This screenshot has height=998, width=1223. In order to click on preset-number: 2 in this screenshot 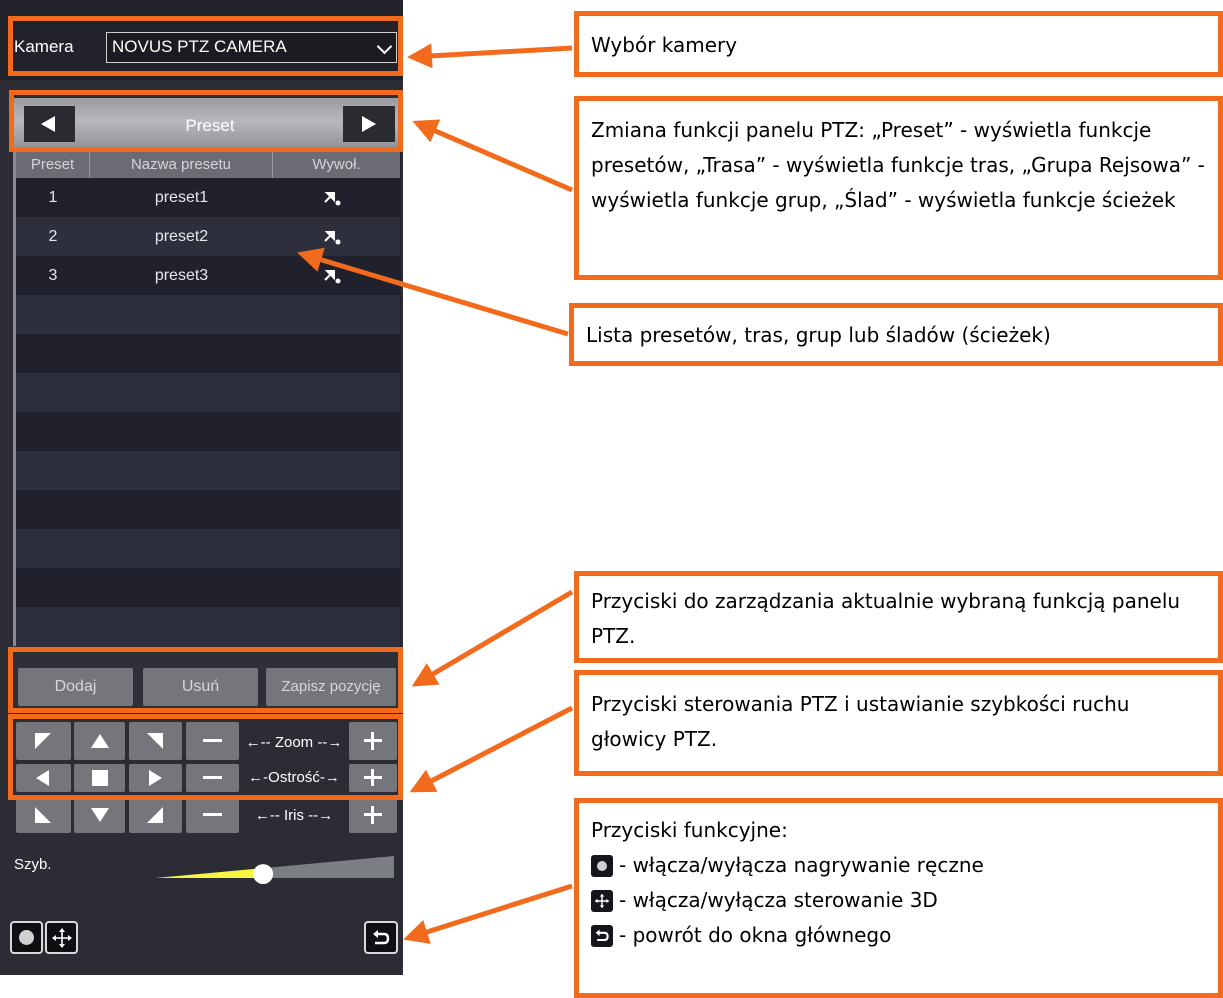, I will do `click(53, 236)`.